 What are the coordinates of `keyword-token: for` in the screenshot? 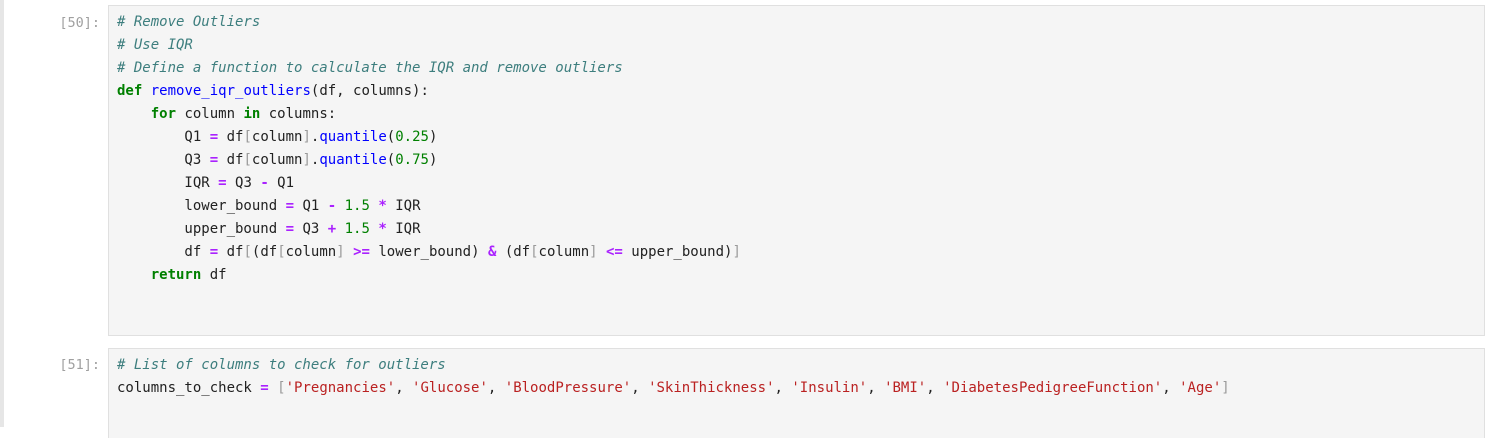 It's located at (163, 114).